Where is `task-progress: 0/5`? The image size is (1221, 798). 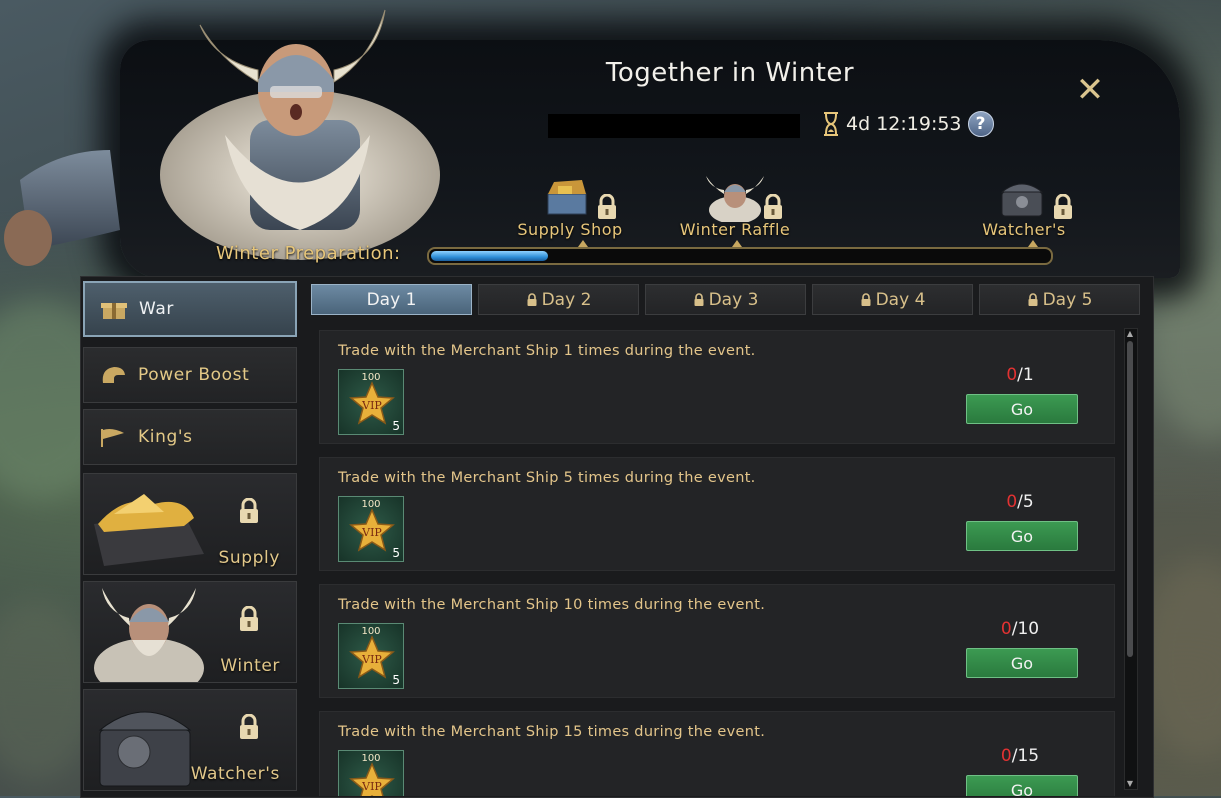 task-progress: 0/5 is located at coordinates (1020, 502).